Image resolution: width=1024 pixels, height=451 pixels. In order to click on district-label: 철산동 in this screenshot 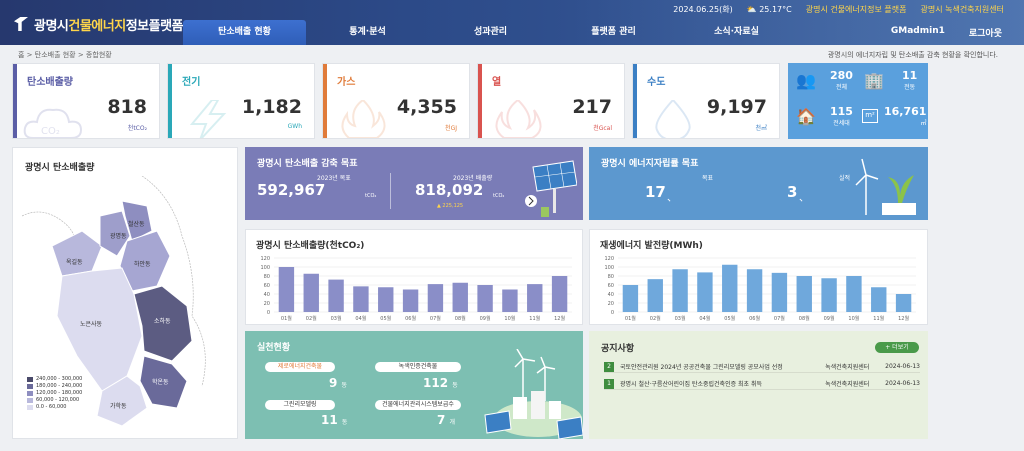, I will do `click(136, 224)`.